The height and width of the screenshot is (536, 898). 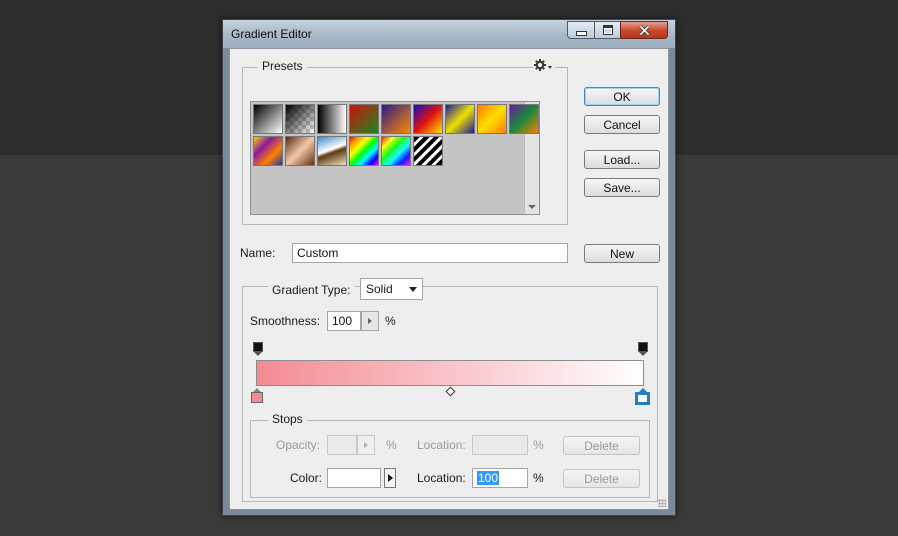 What do you see at coordinates (258, 253) in the screenshot?
I see `name-label: Name:` at bounding box center [258, 253].